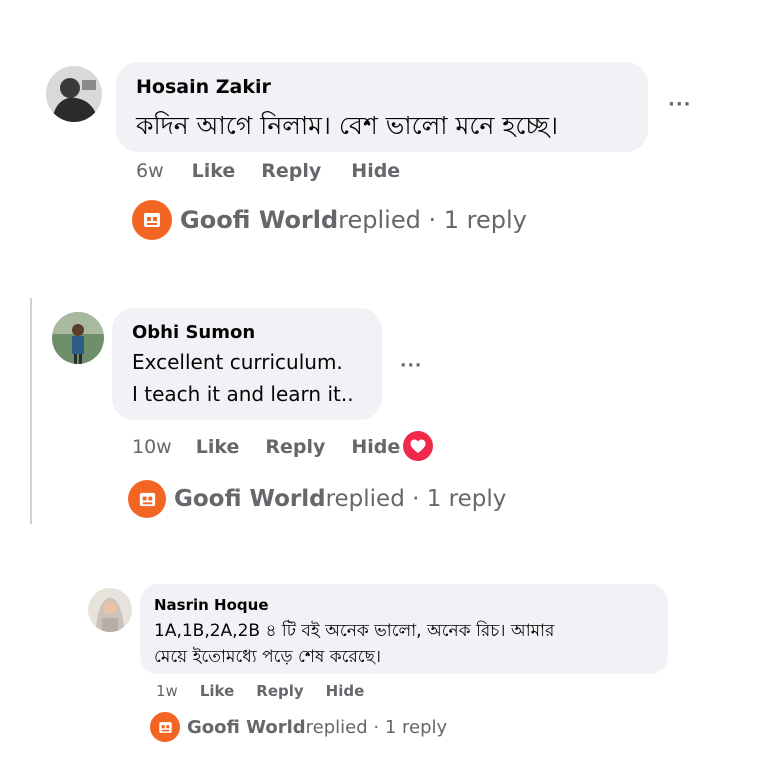  Describe the element at coordinates (237, 362) in the screenshot. I see `comment-text-line: Excellent curriculum.` at that location.